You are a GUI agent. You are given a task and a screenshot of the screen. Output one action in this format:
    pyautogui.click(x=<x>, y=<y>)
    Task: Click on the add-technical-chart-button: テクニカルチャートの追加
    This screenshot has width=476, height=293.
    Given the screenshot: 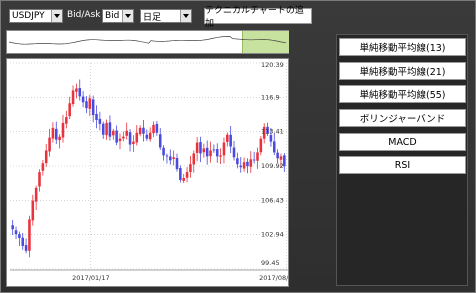 What is the action you would take?
    pyautogui.click(x=258, y=17)
    